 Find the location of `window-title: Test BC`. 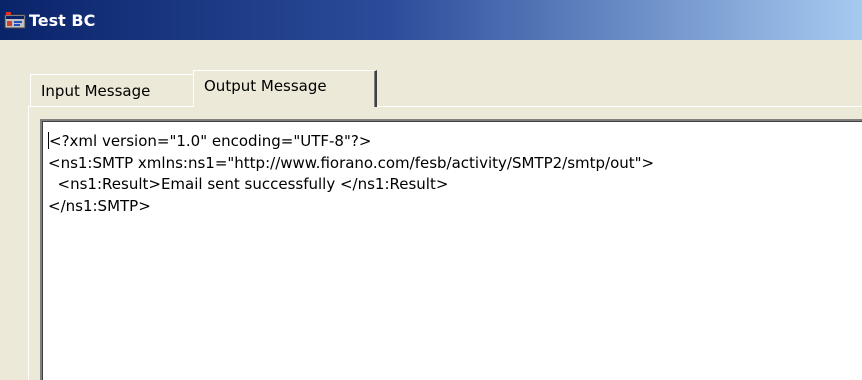

window-title: Test BC is located at coordinates (62, 20).